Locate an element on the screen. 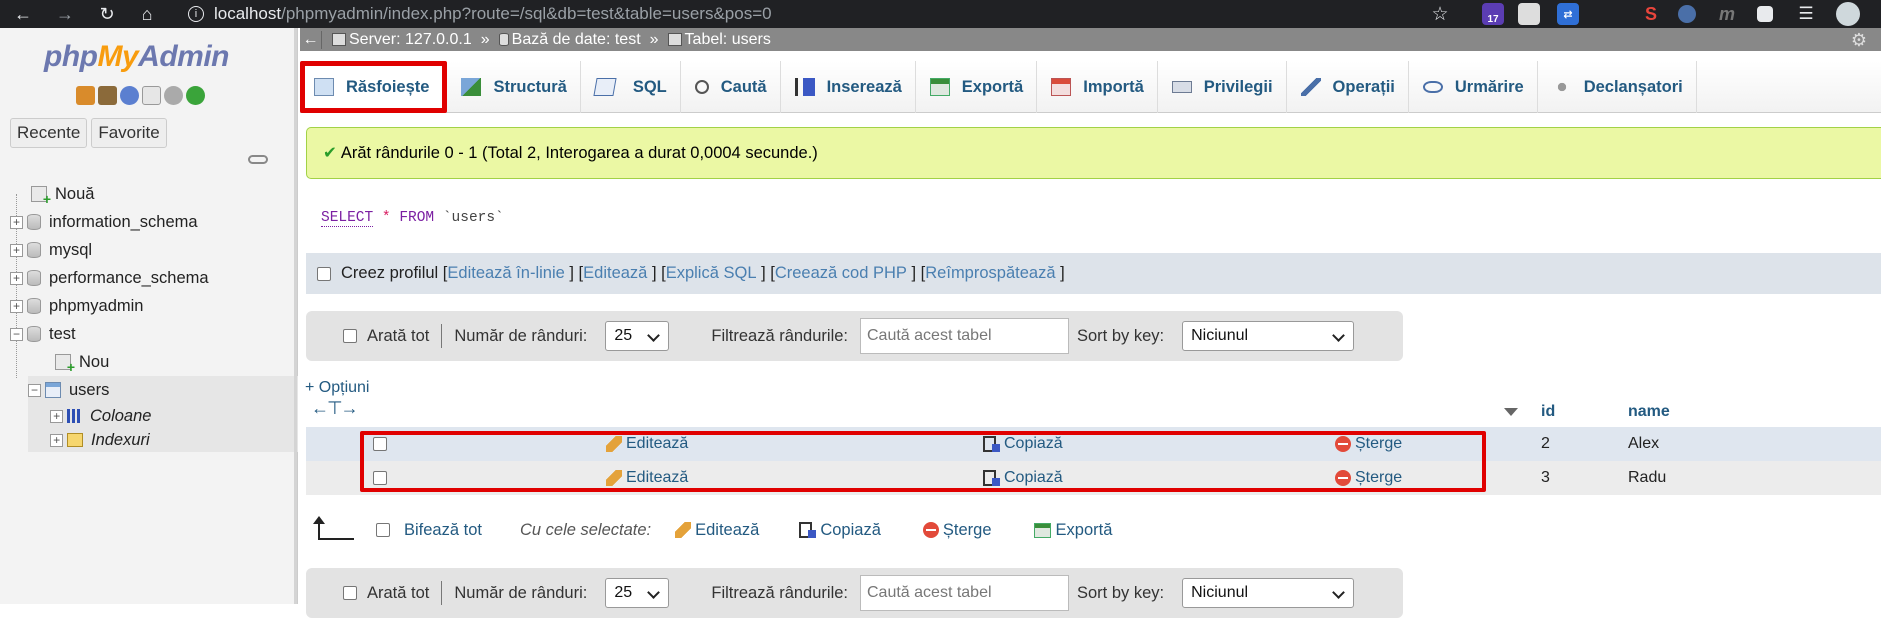 The width and height of the screenshot is (1881, 618). settings-gear-icon: ⚙ is located at coordinates (1859, 40).